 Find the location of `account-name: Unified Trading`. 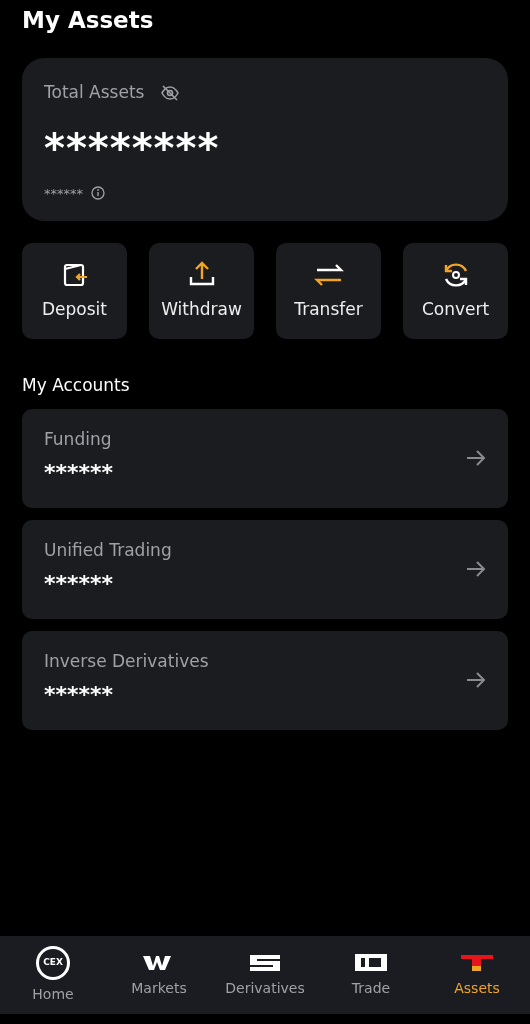

account-name: Unified Trading is located at coordinates (108, 550).